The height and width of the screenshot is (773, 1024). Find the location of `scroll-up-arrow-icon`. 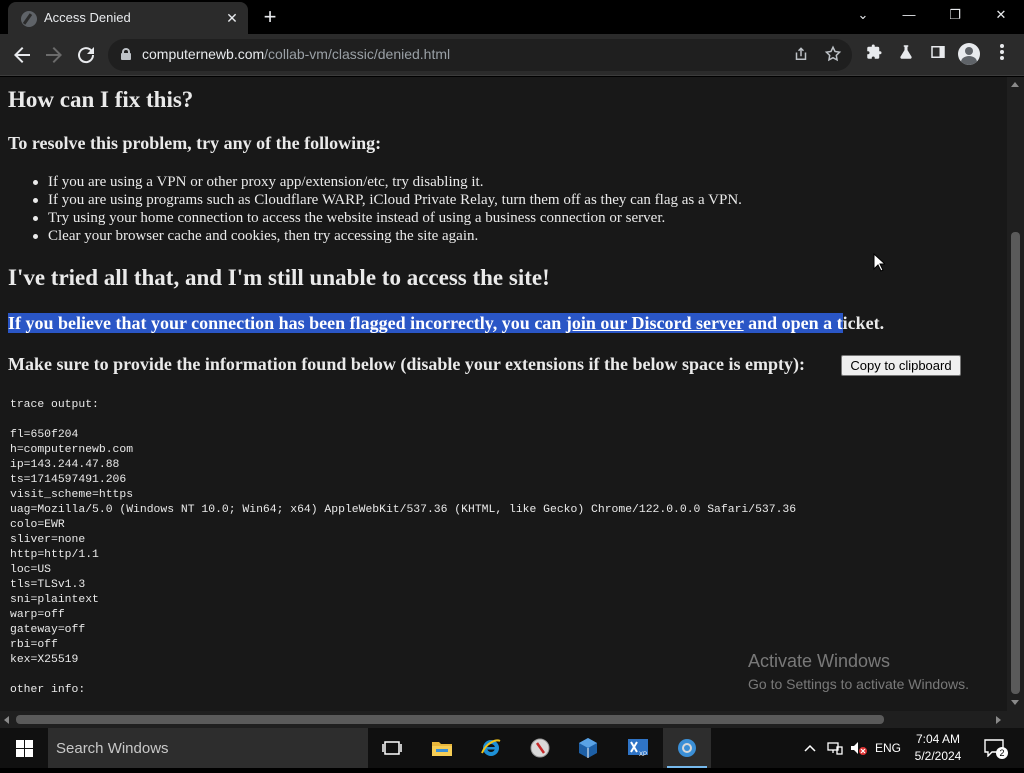

scroll-up-arrow-icon is located at coordinates (1015, 84).